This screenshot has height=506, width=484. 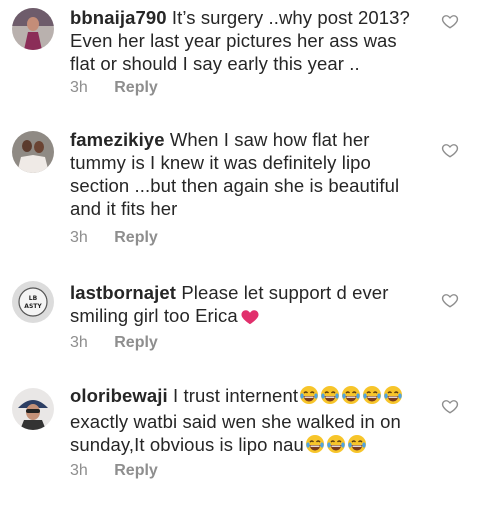 I want to click on comment-username: lastbornajet, so click(x=123, y=292).